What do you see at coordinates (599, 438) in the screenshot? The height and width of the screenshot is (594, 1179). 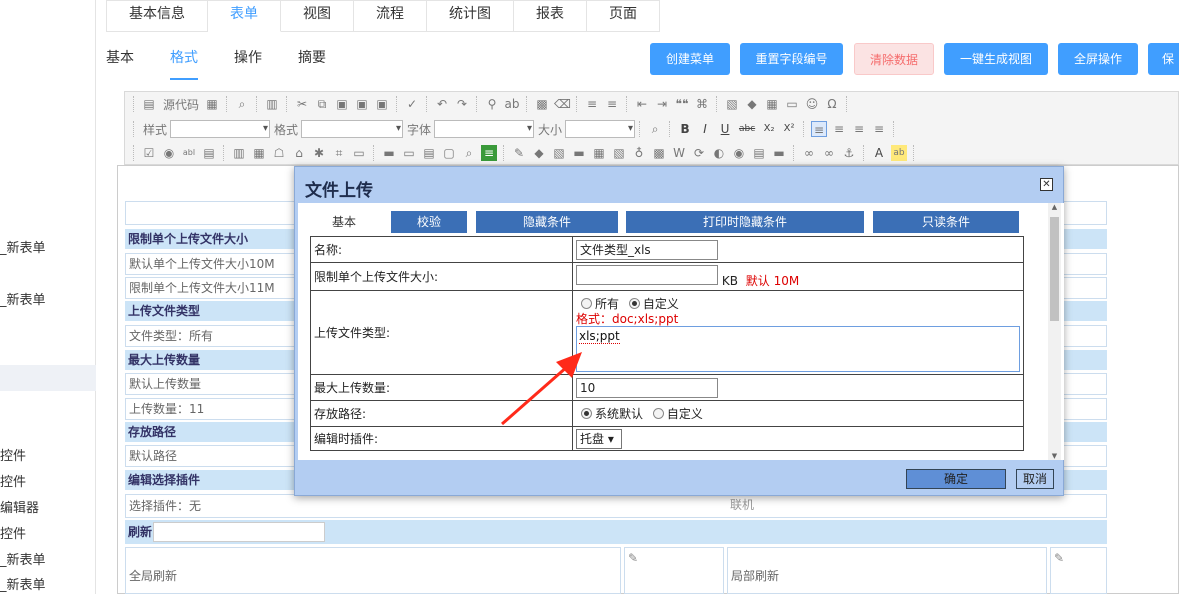 I see `plugin-select: 托盘 ▾` at bounding box center [599, 438].